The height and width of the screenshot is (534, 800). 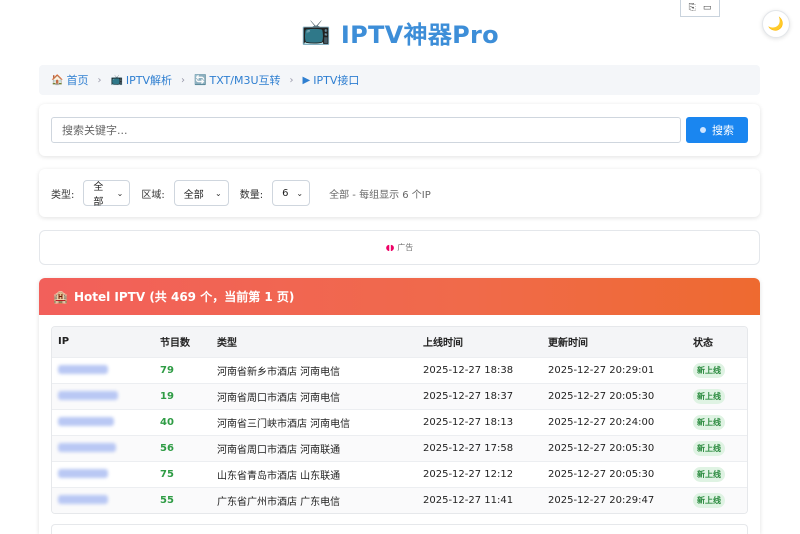 What do you see at coordinates (291, 193) in the screenshot?
I see `count-select: 6 ⌄` at bounding box center [291, 193].